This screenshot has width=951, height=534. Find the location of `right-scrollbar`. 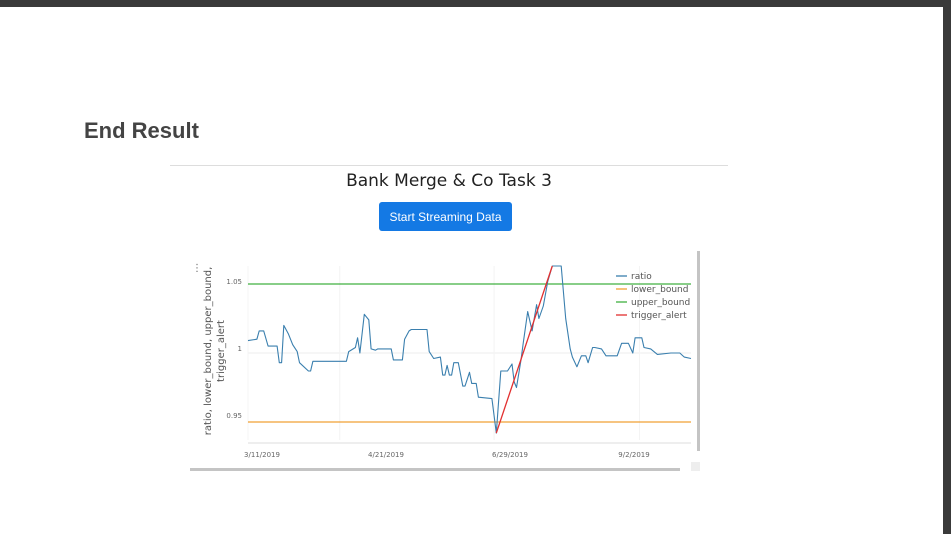

right-scrollbar is located at coordinates (947, 267).